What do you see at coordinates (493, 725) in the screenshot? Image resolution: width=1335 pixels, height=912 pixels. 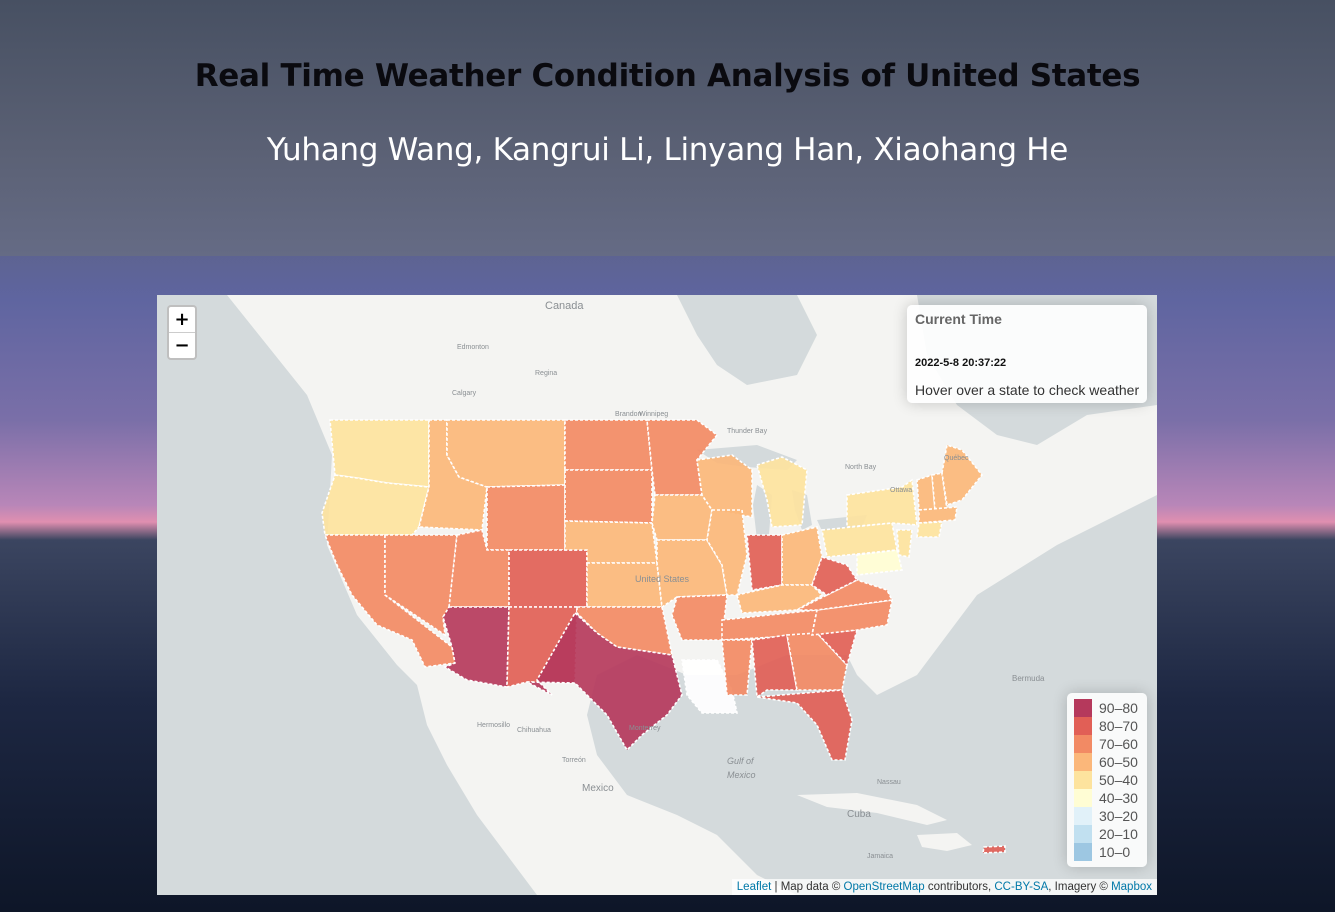 I see `map-label-hermosillo: Hermosillo` at bounding box center [493, 725].